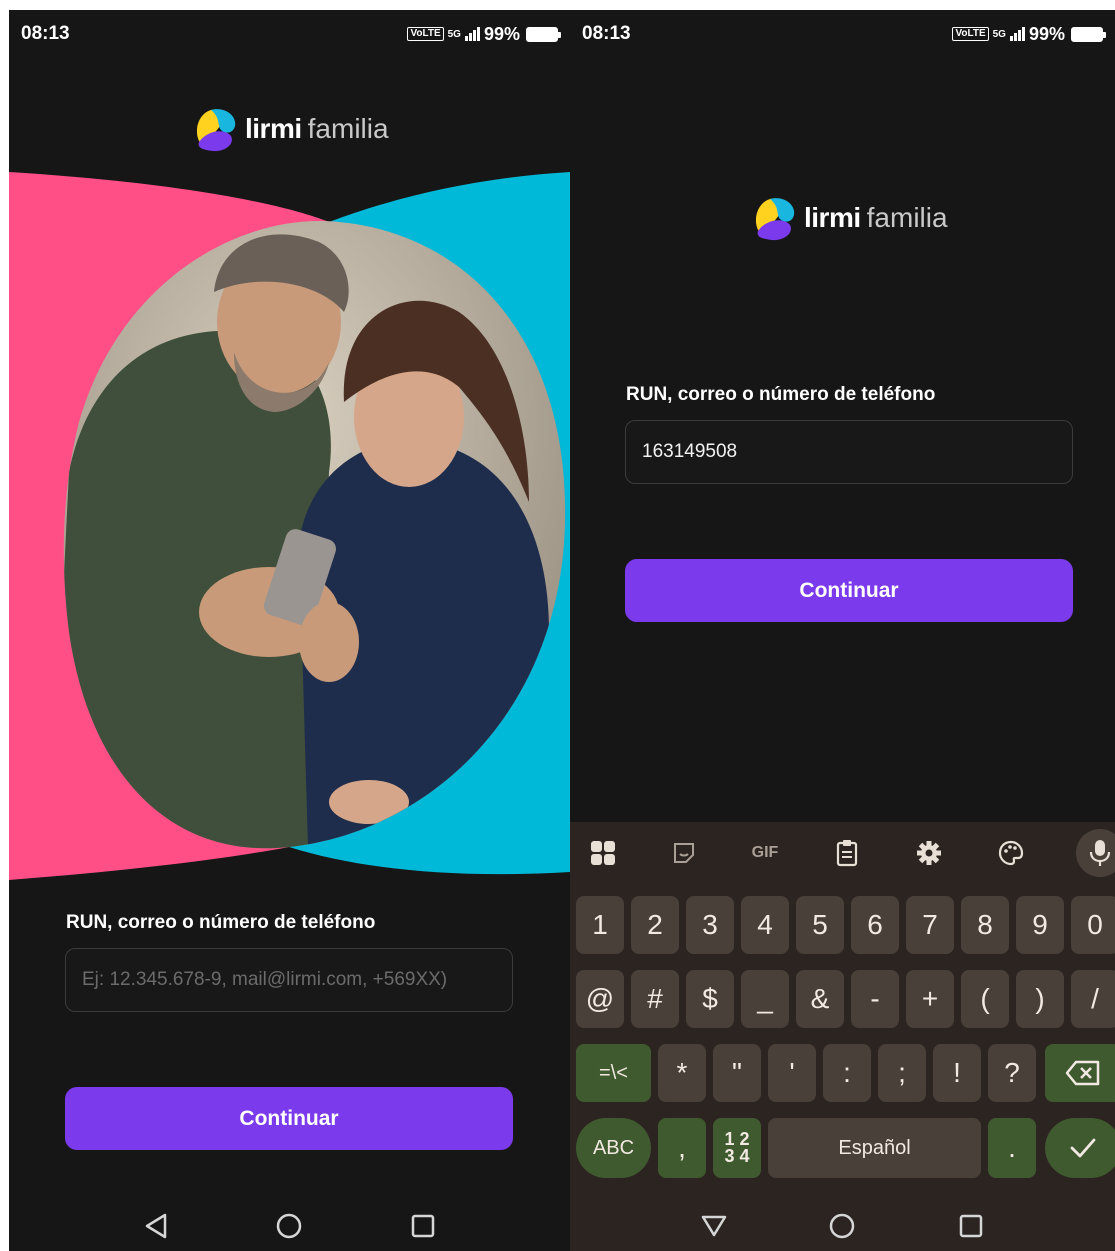 The height and width of the screenshot is (1251, 1115). Describe the element at coordinates (600, 999) in the screenshot. I see `key-at: @` at that location.